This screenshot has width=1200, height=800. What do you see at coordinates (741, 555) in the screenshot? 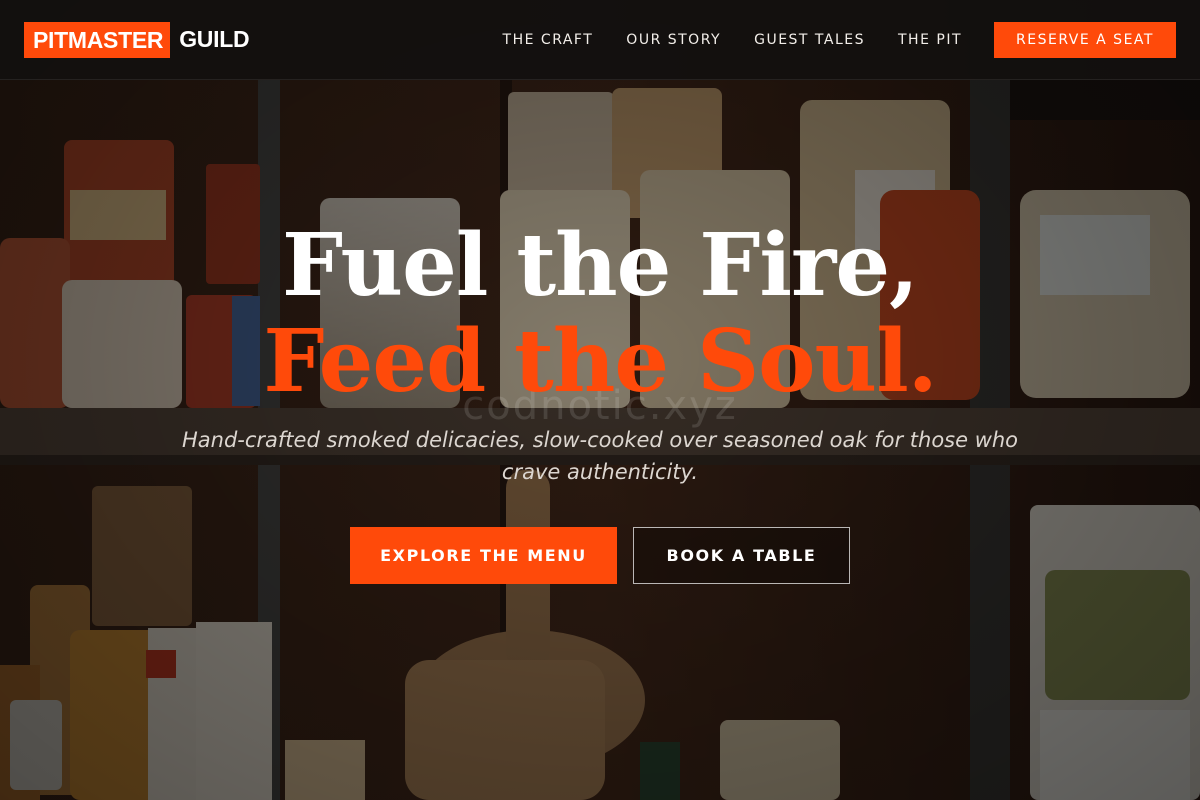
I see `book-table-button: BOOK A TABLE` at bounding box center [741, 555].